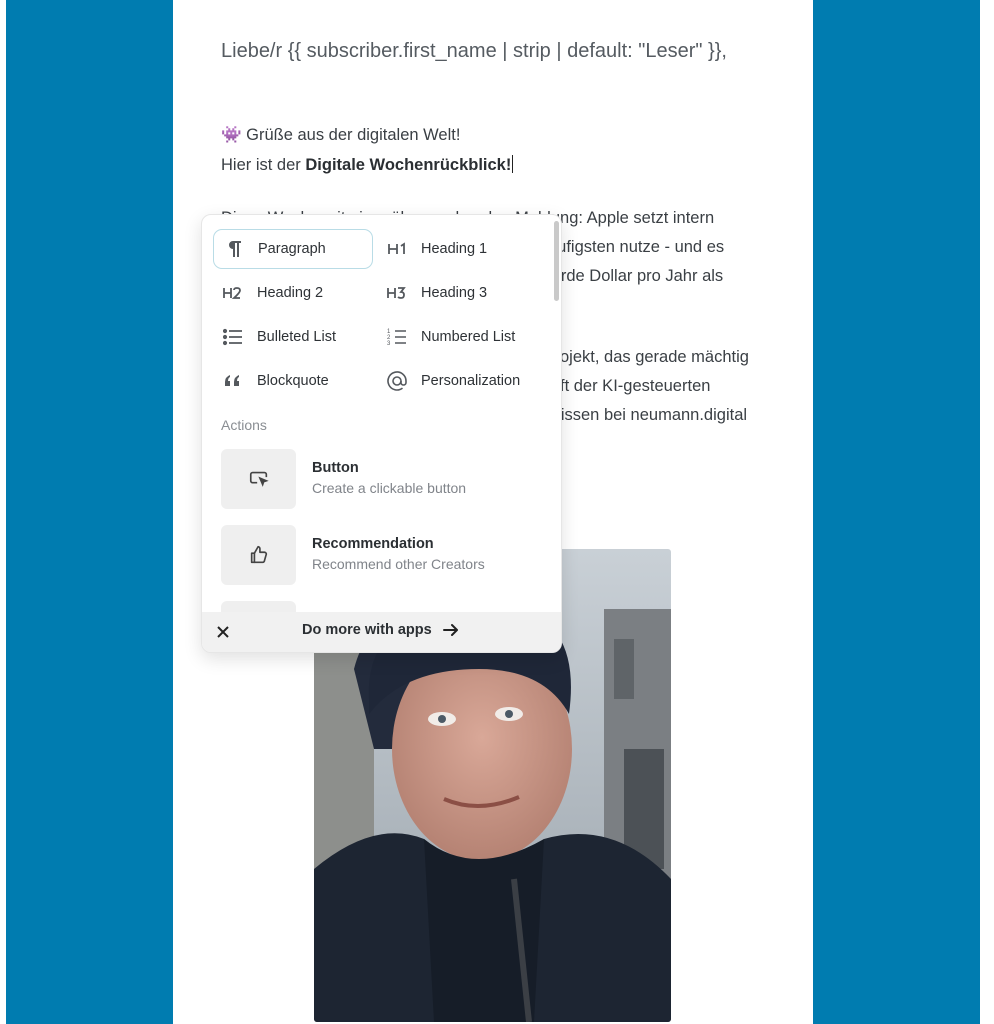  What do you see at coordinates (263, 165) in the screenshot?
I see `intro-prefix: Hier ist der` at bounding box center [263, 165].